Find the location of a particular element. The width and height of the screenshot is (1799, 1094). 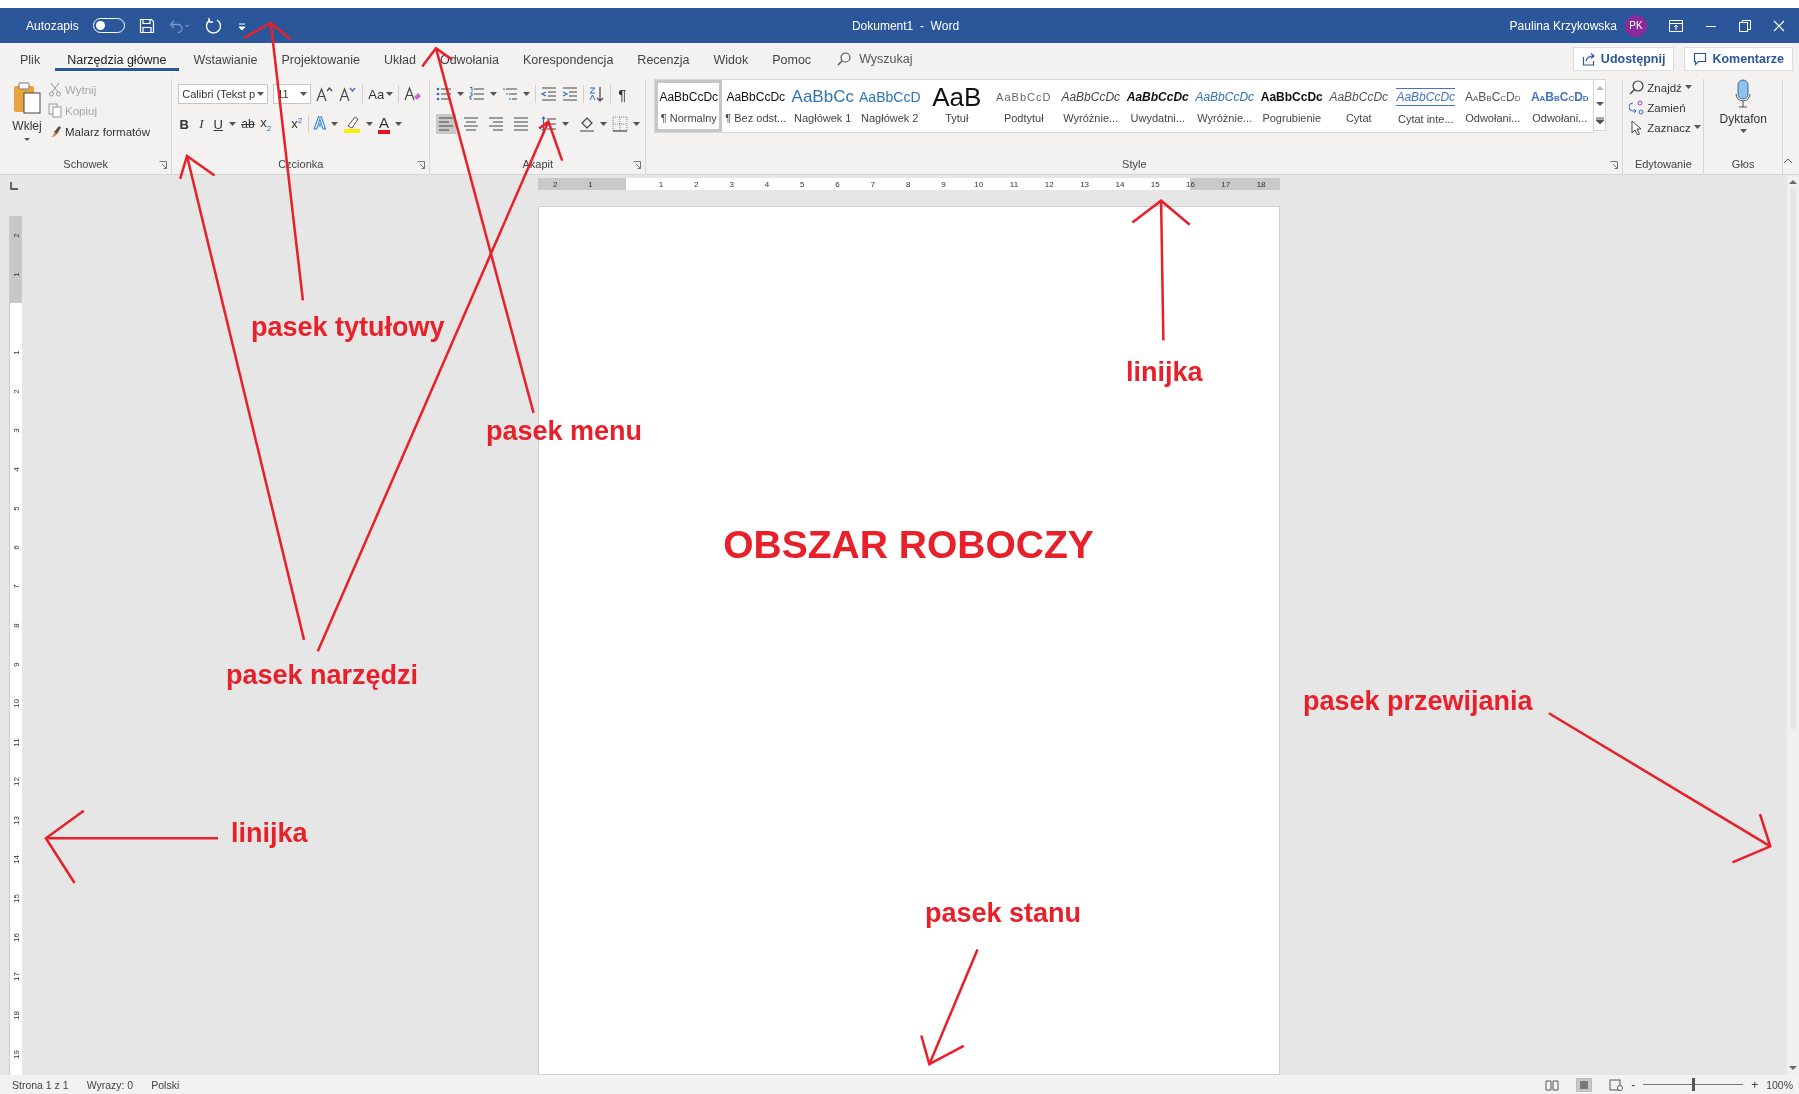

bold-button: B is located at coordinates (184, 124).